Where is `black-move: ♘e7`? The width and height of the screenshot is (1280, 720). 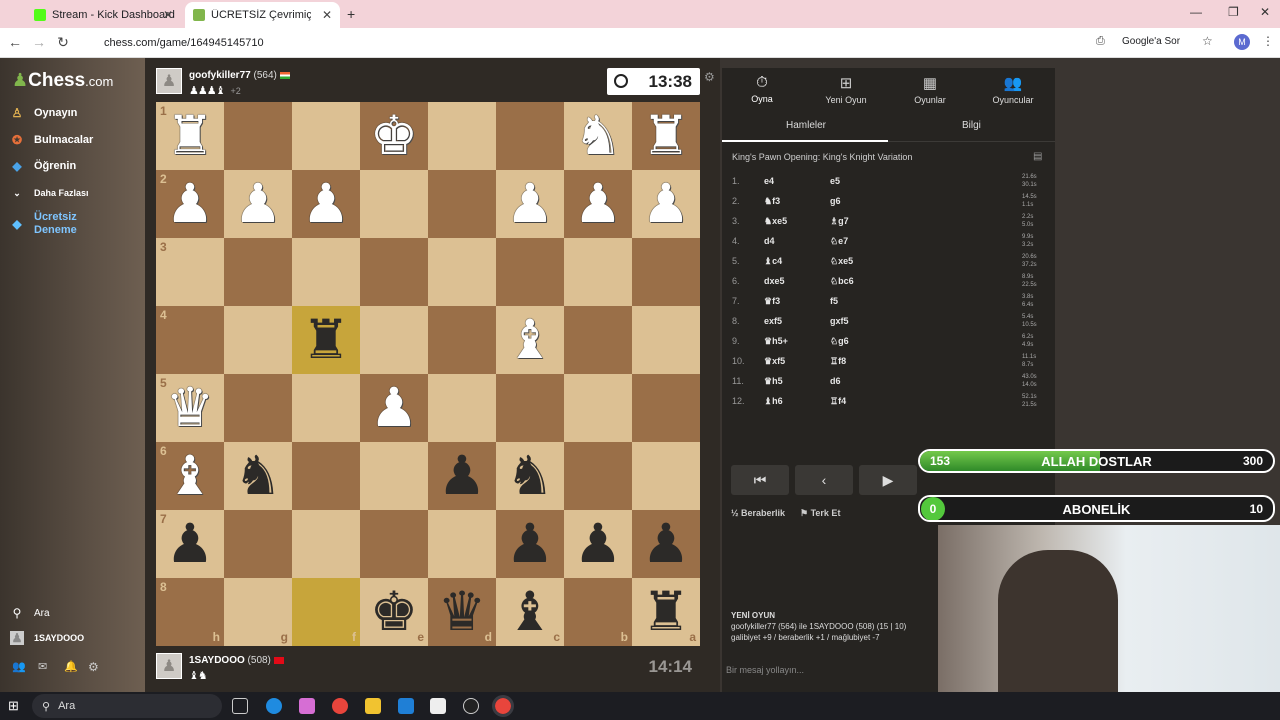
black-move: ♘e7 is located at coordinates (839, 241).